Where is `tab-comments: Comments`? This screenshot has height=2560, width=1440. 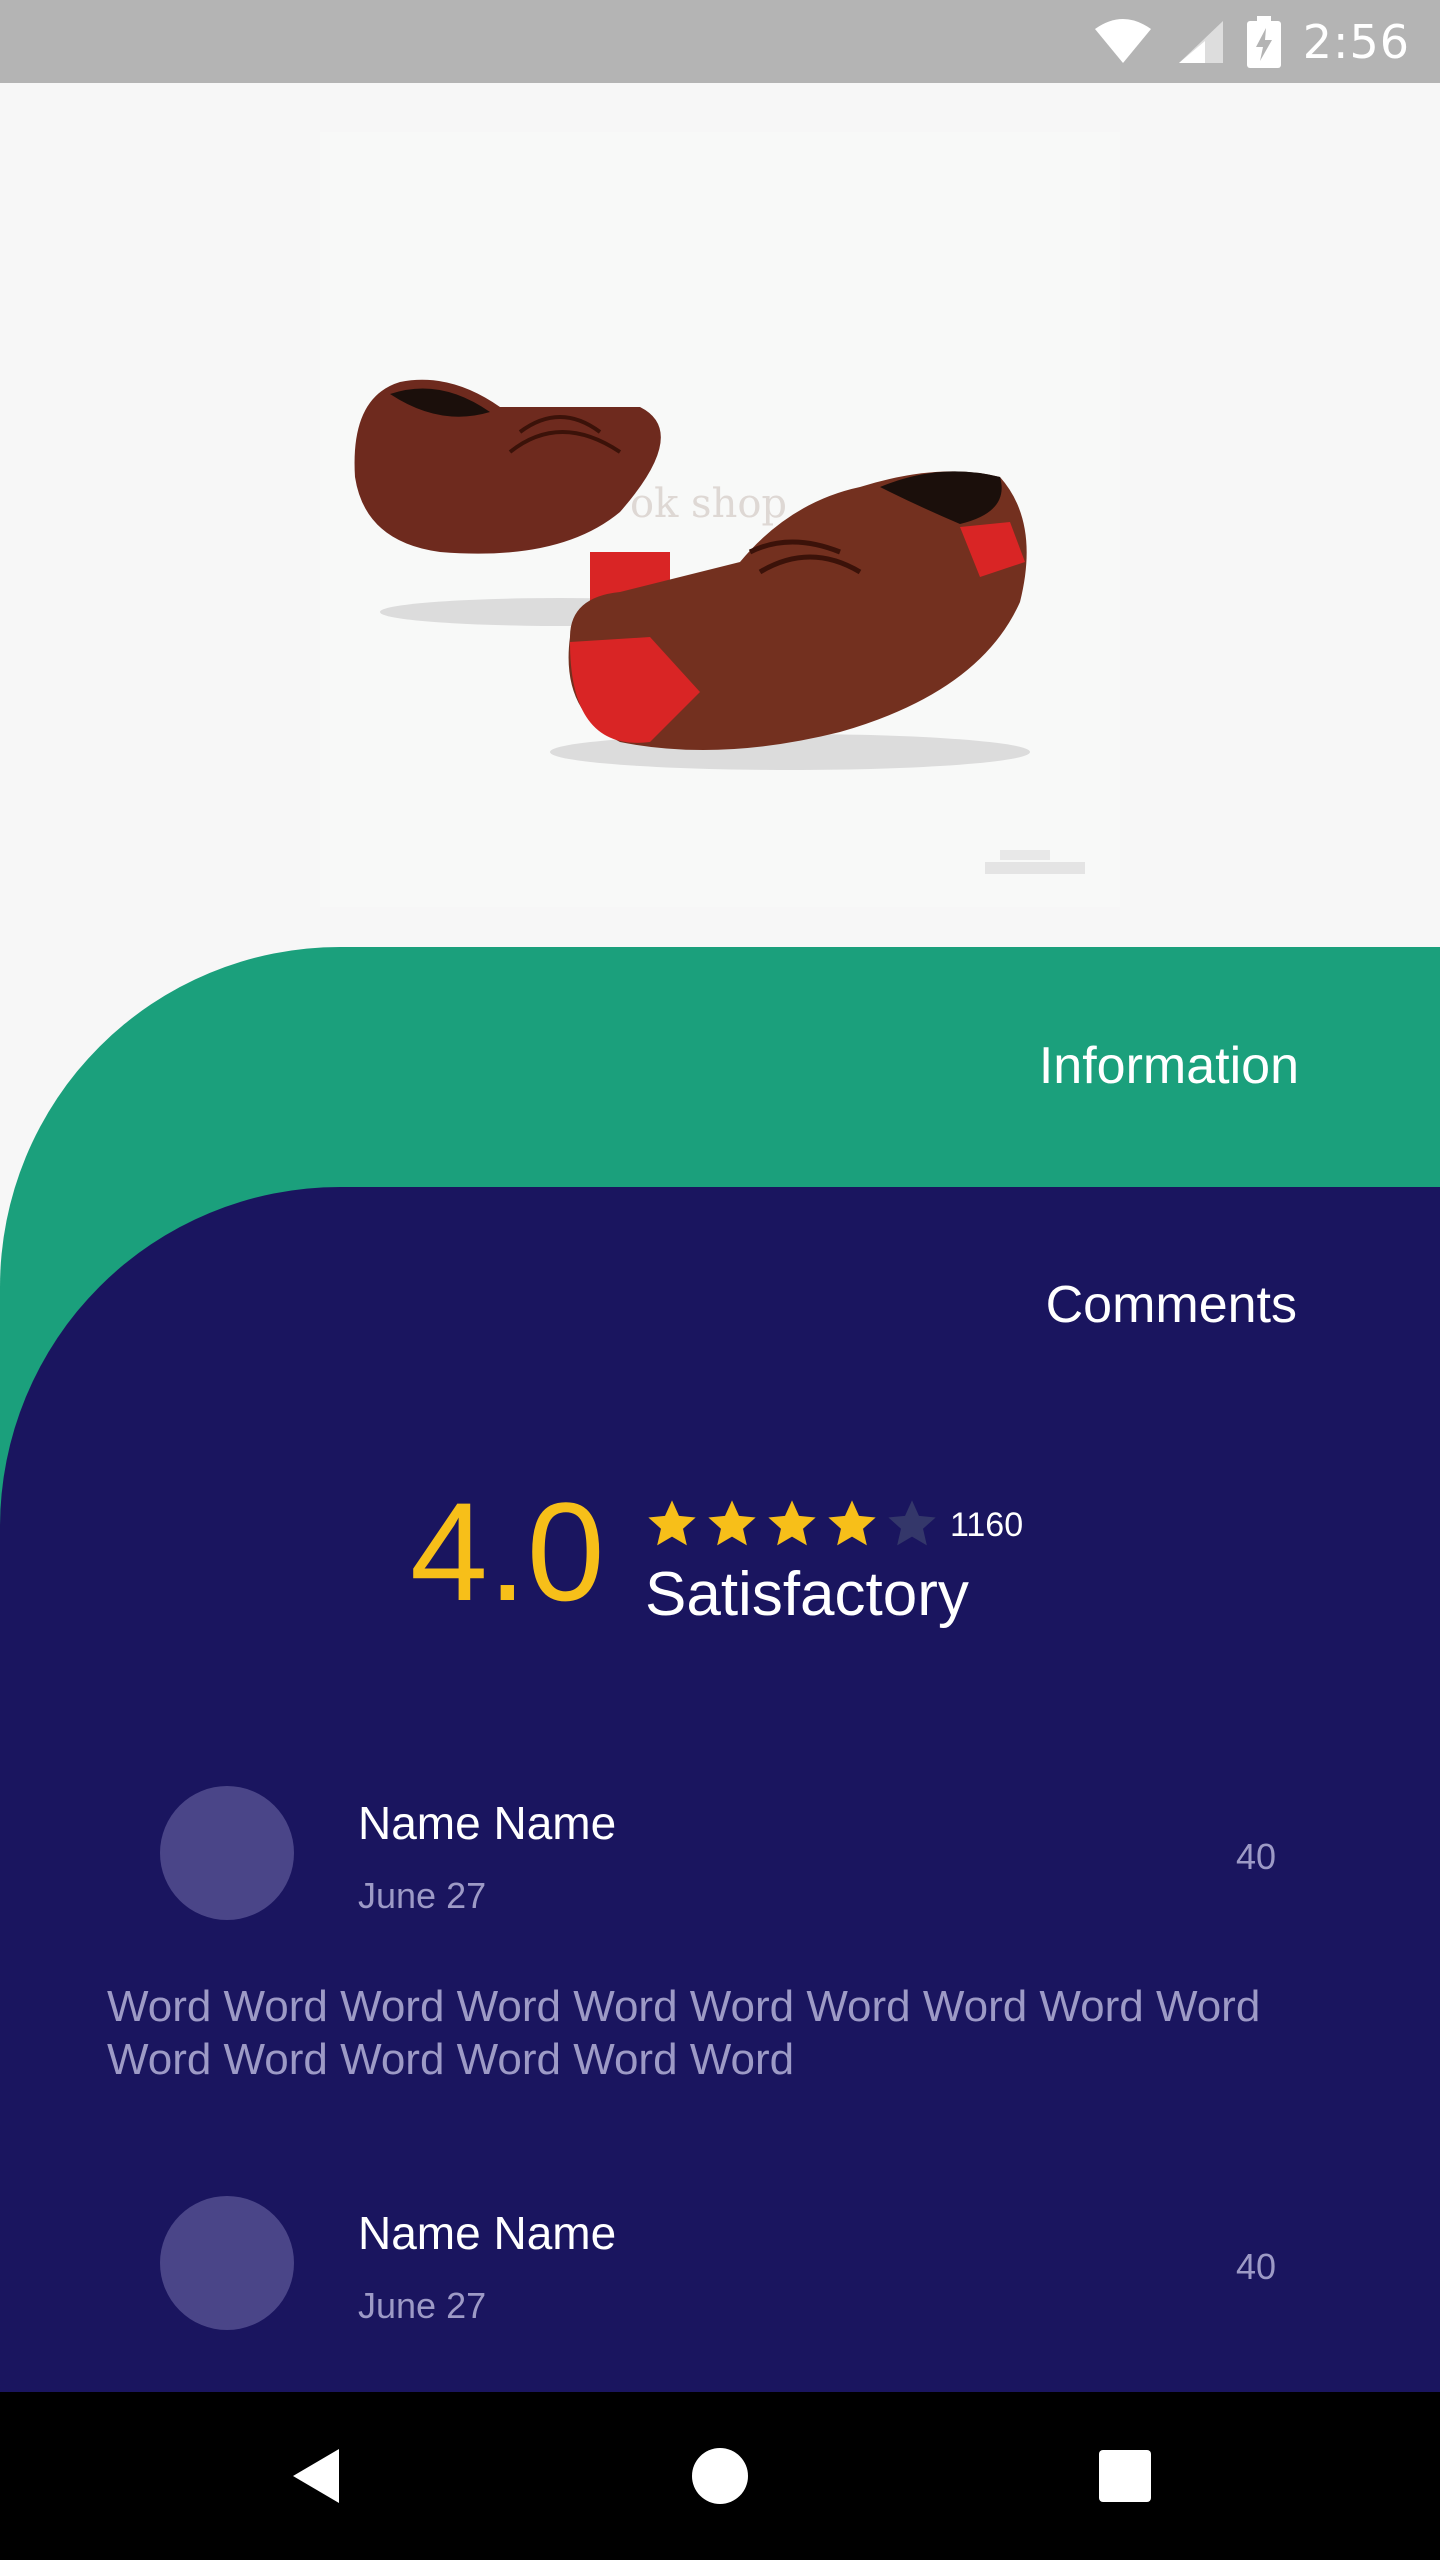 tab-comments: Comments is located at coordinates (1171, 1305).